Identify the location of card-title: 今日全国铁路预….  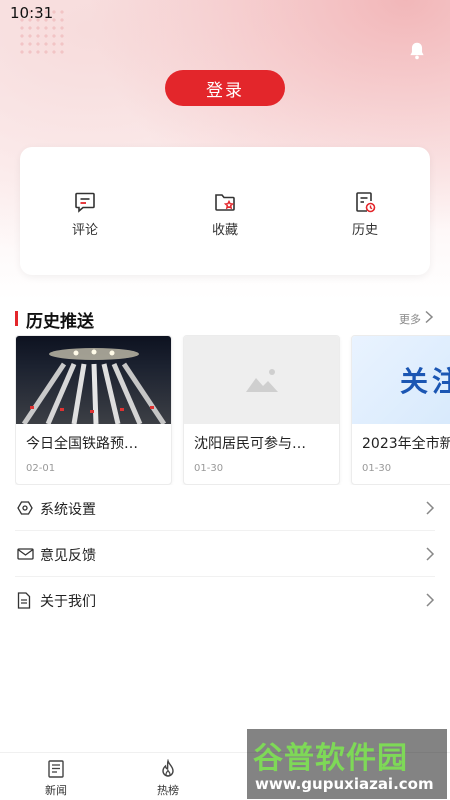
(82, 444).